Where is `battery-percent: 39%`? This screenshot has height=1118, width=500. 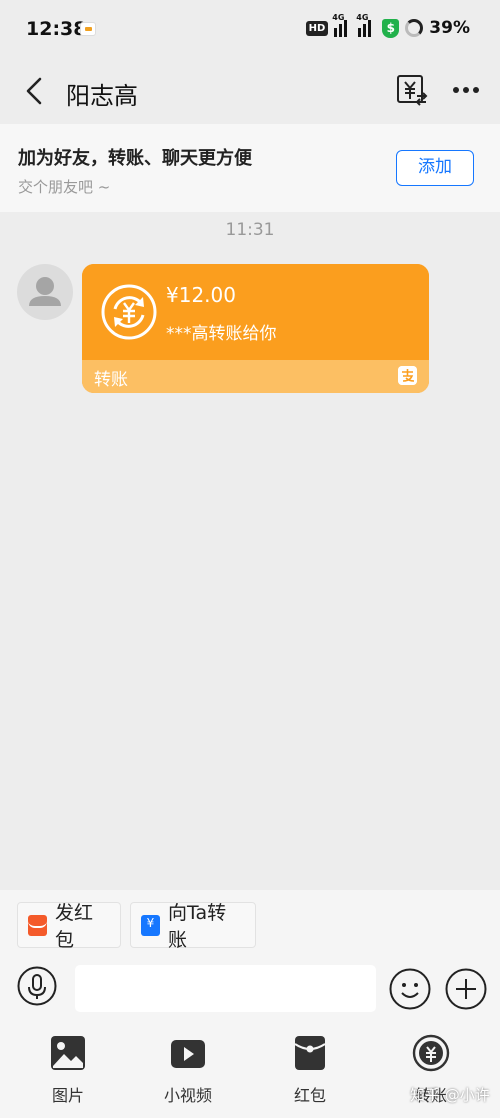
battery-percent: 39% is located at coordinates (449, 28).